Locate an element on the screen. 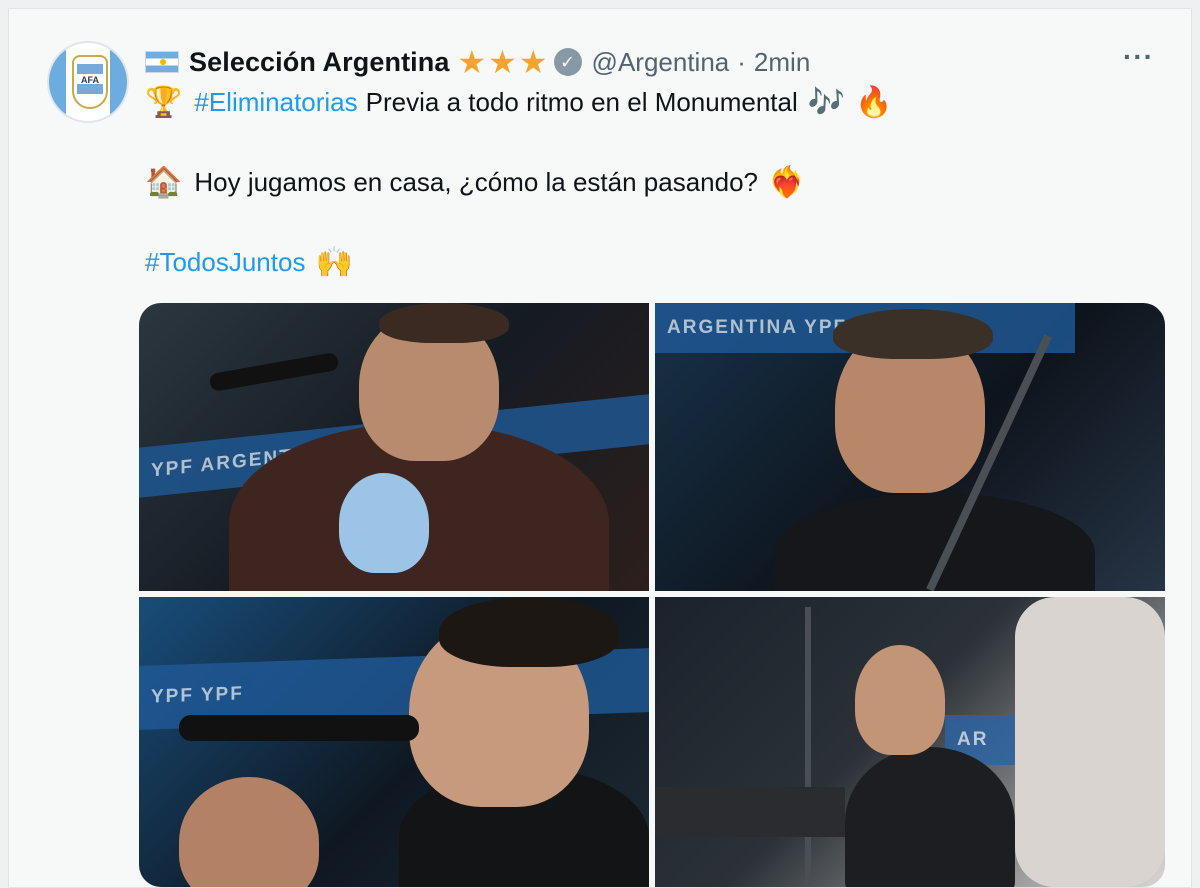 This screenshot has height=888, width=1200. avatar-crest-text: AFA is located at coordinates (90, 80).